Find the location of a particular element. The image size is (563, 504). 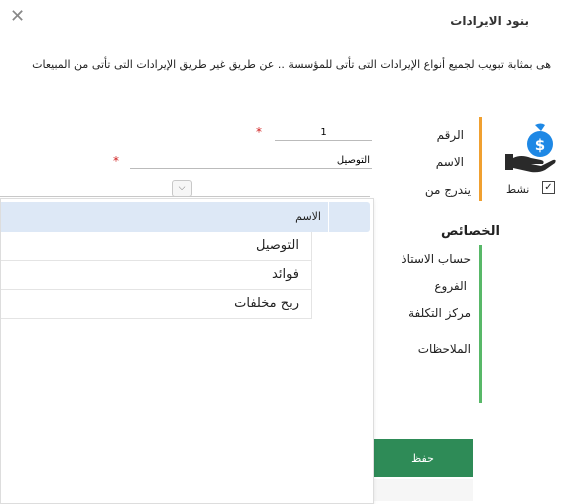

dropdown-header is located at coordinates (164, 217).